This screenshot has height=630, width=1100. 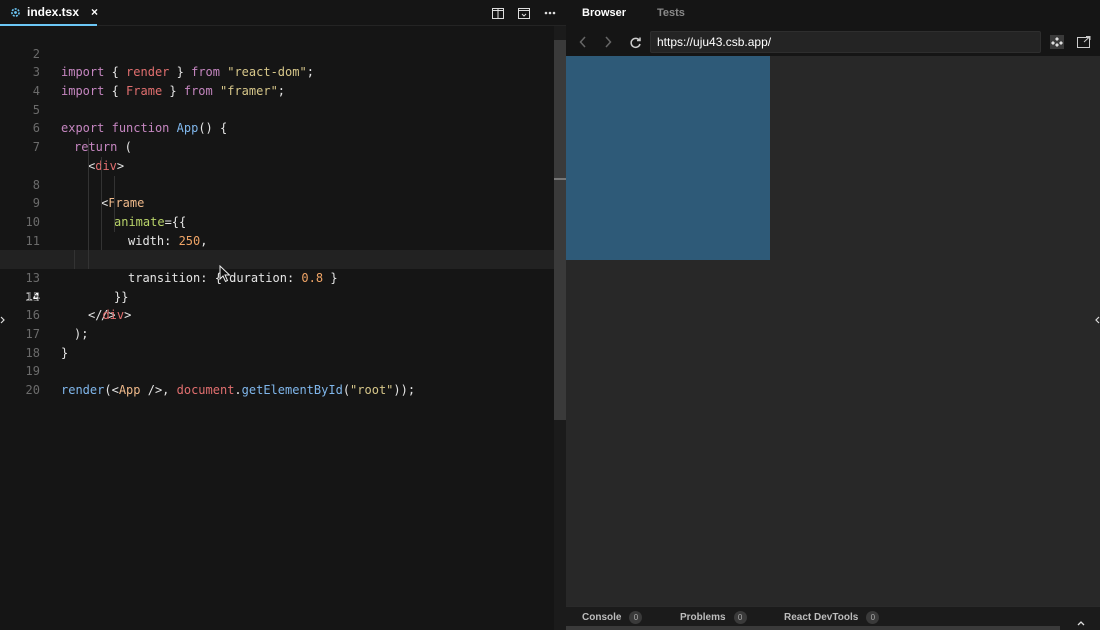 I want to click on code-line: 13 }}, so click(x=277, y=267).